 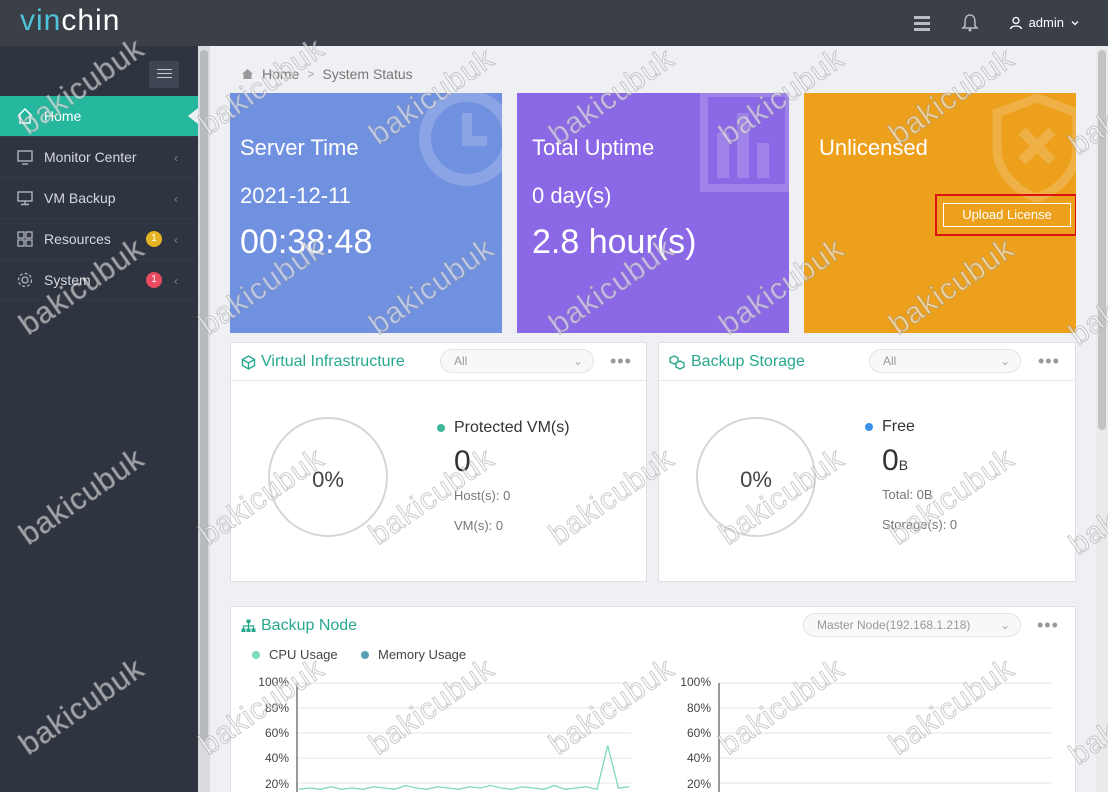 I want to click on breadcrumb: Home > System Status, so click(x=327, y=74).